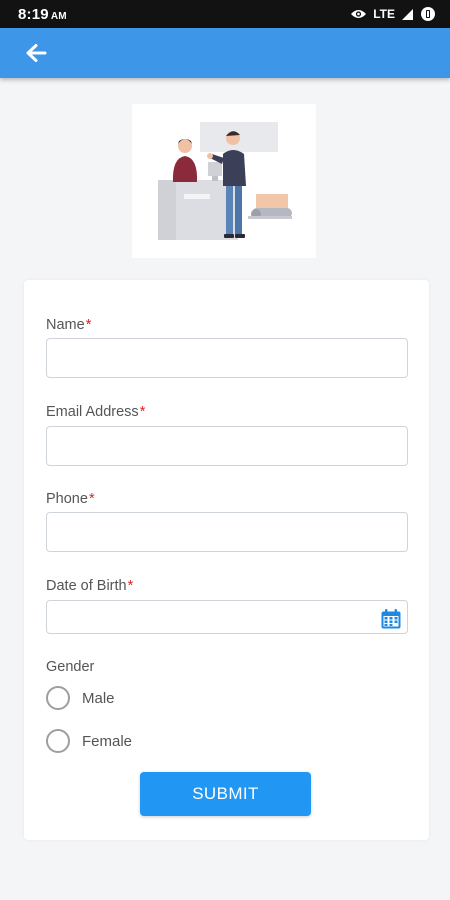  Describe the element at coordinates (224, 181) in the screenshot. I see `reception-illustration` at that location.